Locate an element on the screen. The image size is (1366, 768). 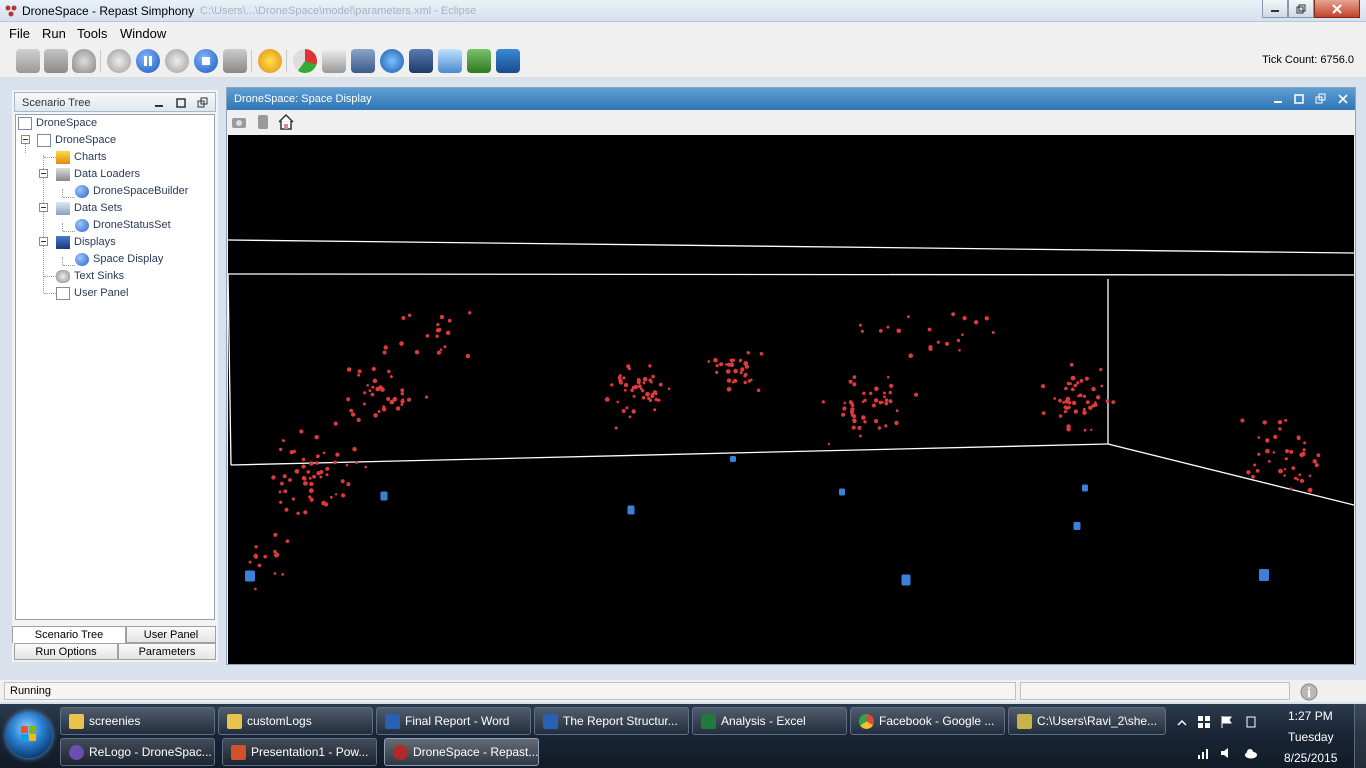
save-icon is located at coordinates (56, 61).